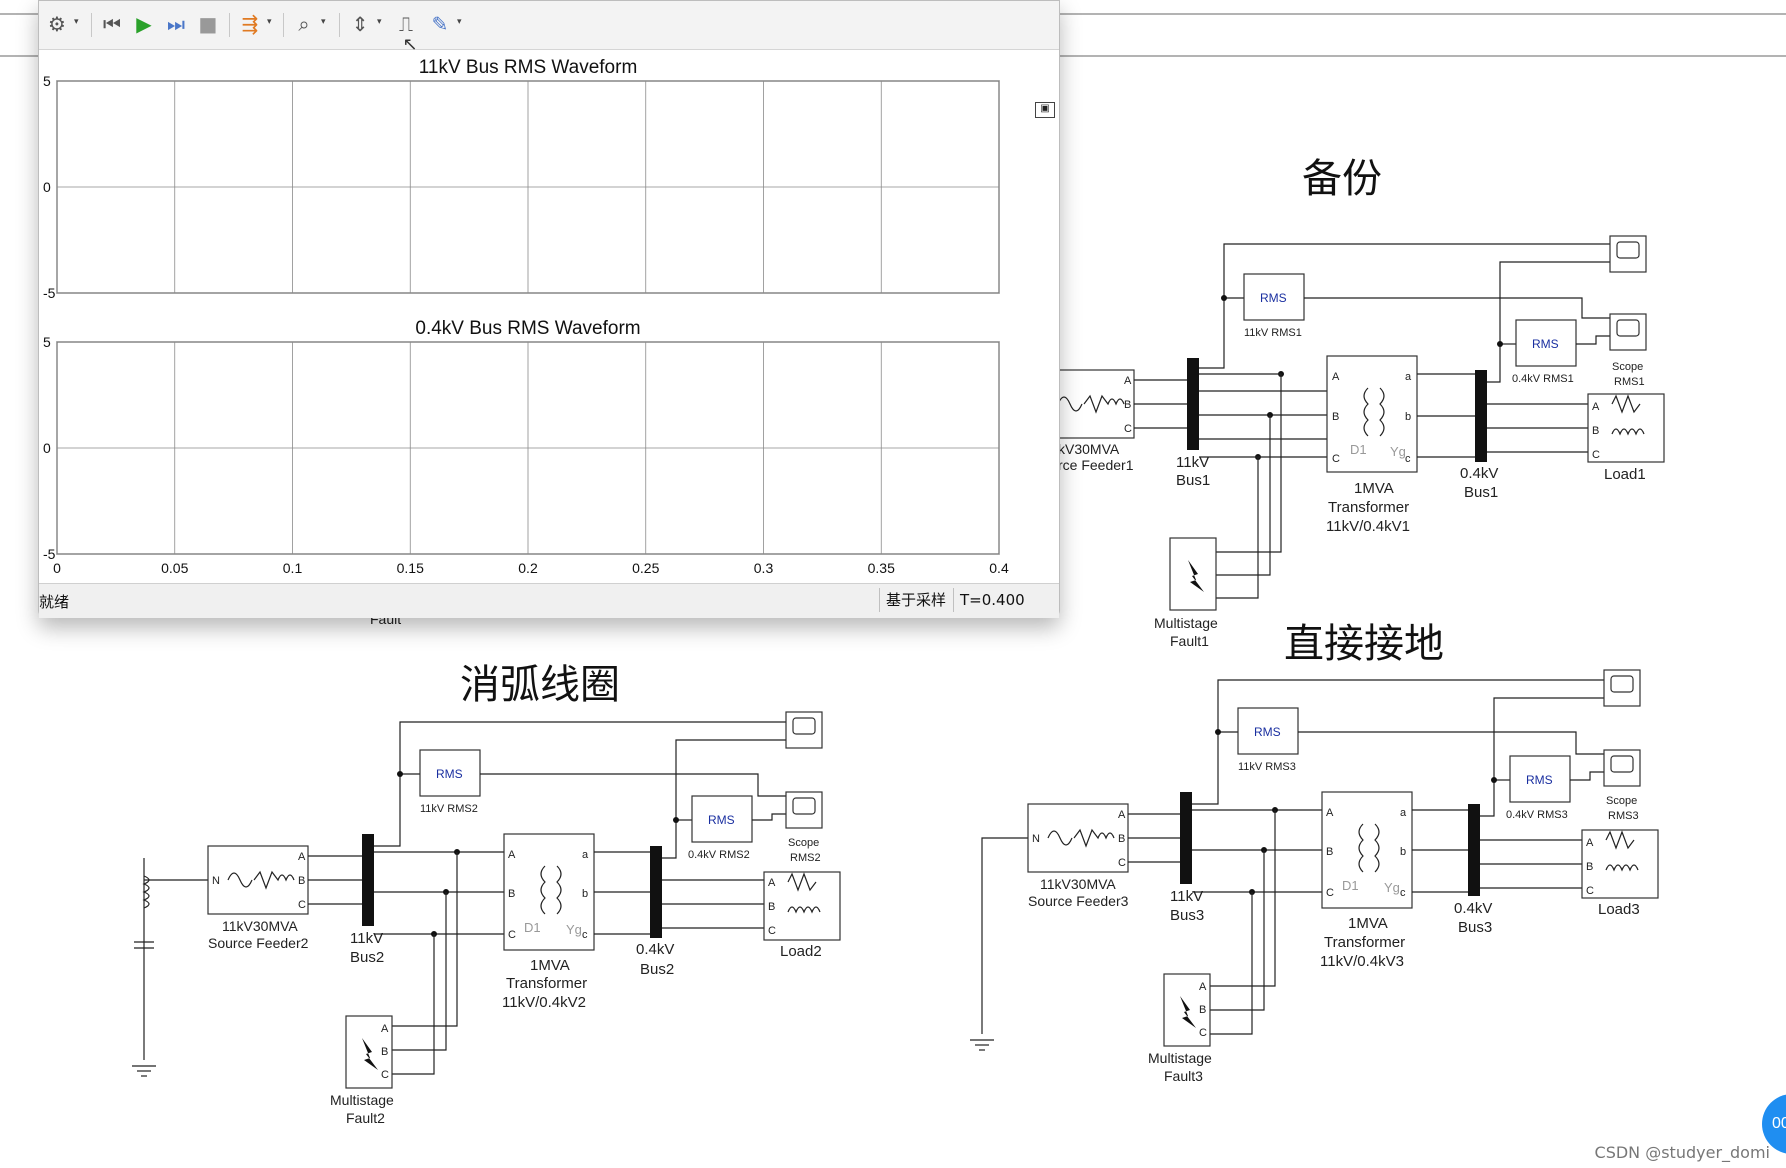 The image size is (1786, 1168). I want to click on scope-statusbar: 就绪 基于采样 T=0.400, so click(549, 600).